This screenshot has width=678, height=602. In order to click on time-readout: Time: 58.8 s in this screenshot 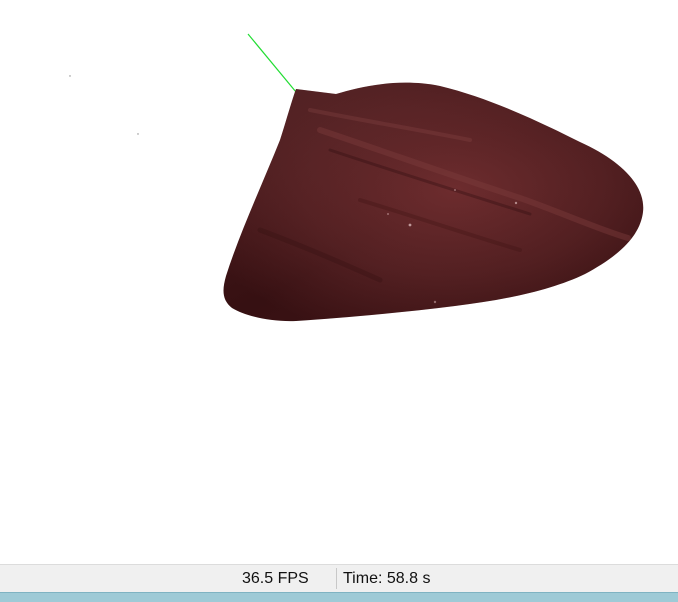, I will do `click(387, 578)`.